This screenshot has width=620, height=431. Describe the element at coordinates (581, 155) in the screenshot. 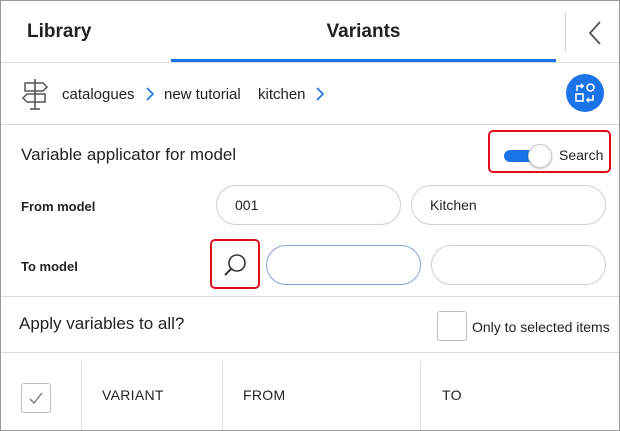

I see `search-toggle-label: Search` at that location.